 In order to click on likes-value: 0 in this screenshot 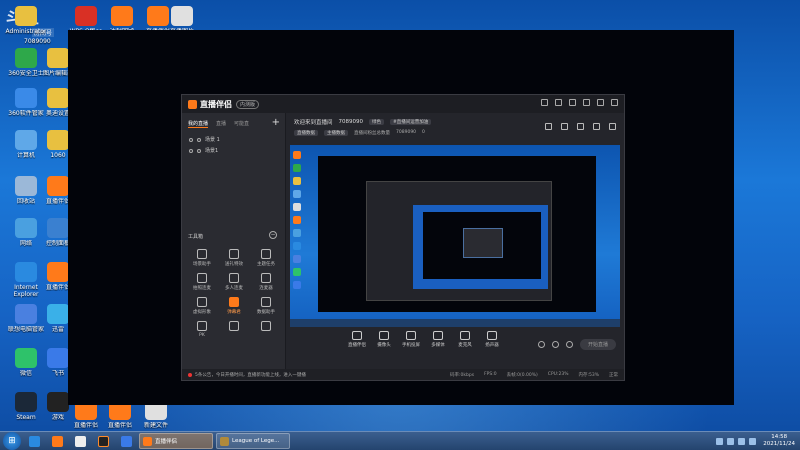, I will do `click(423, 132)`.